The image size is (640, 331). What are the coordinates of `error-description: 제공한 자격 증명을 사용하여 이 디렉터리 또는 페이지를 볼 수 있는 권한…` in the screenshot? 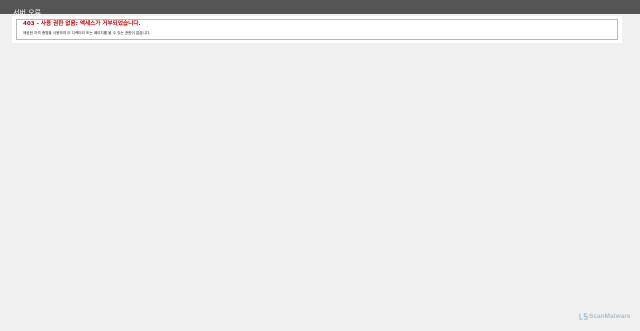 It's located at (87, 33).